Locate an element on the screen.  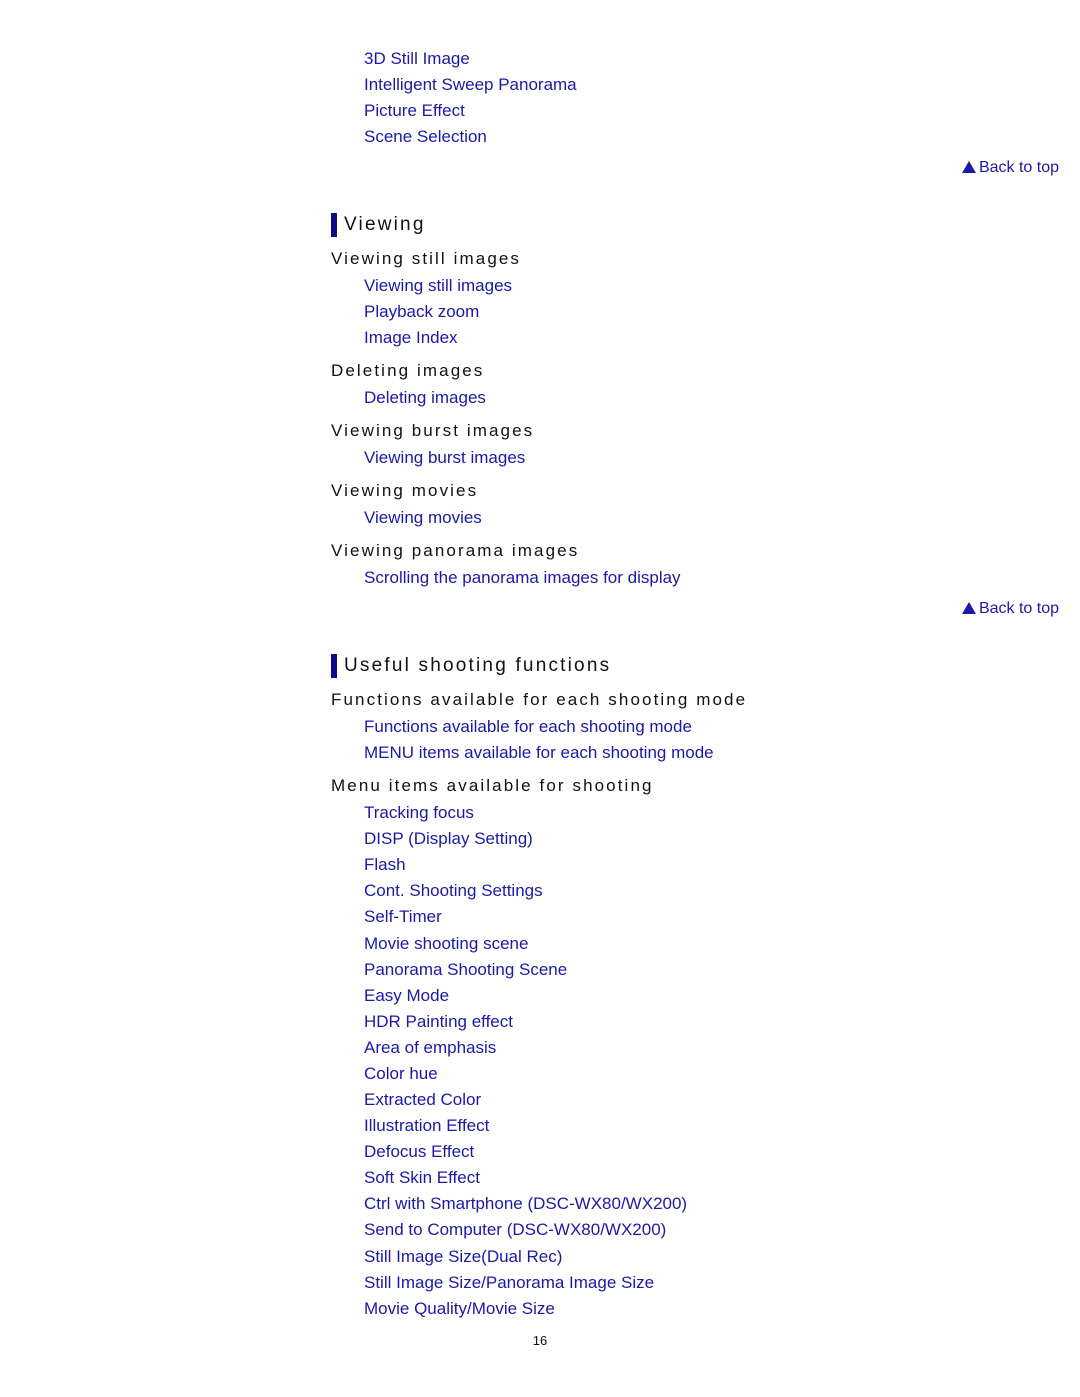
link-send-to-computer: Send to Computer (DSC-WX80/WX200) is located at coordinates (515, 1230).